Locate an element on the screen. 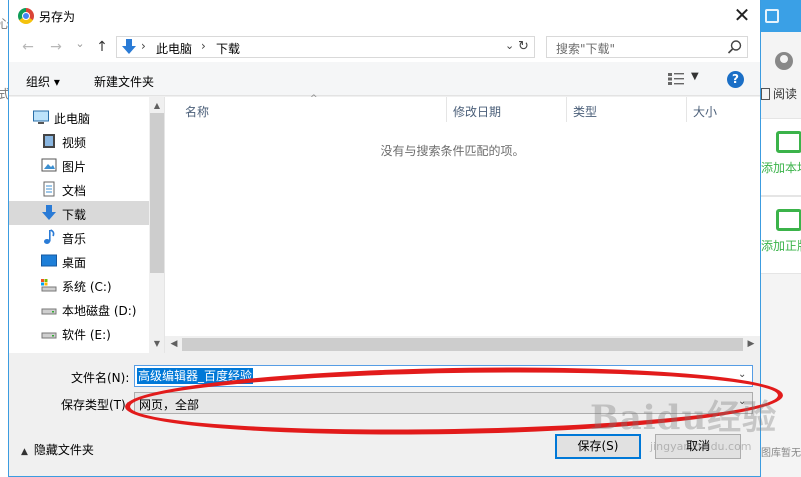  column-header-size: 大小 is located at coordinates (723, 109).